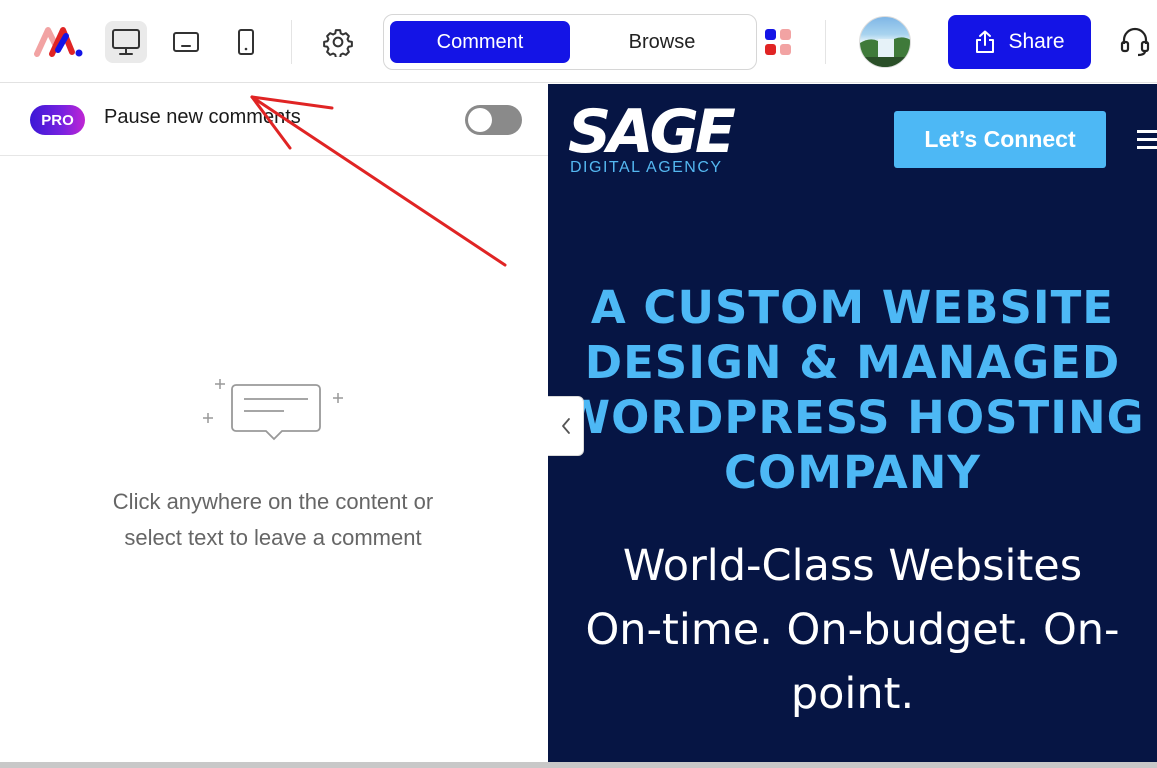 This screenshot has height=768, width=1157. I want to click on support-button, so click(1135, 42).